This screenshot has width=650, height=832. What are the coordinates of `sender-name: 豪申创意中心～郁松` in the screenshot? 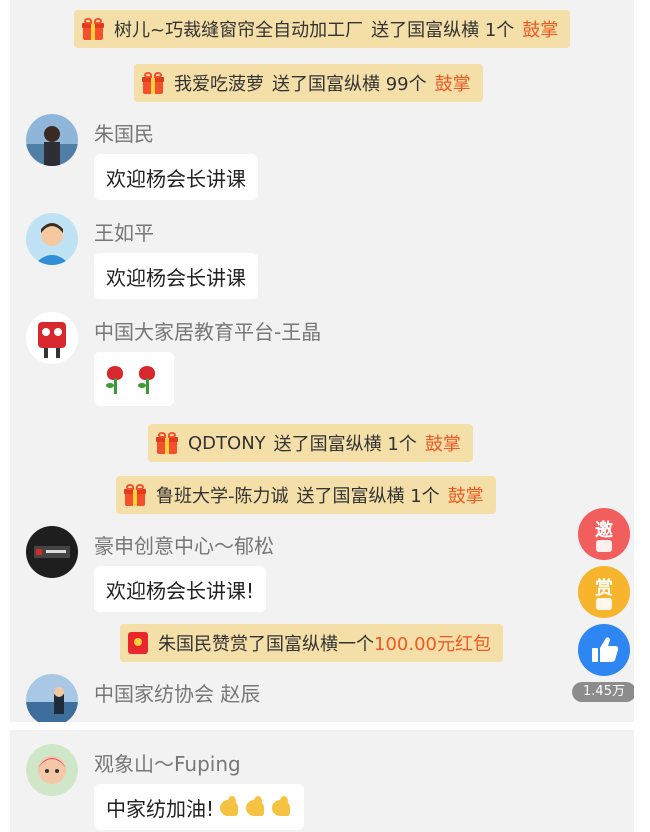 It's located at (184, 546).